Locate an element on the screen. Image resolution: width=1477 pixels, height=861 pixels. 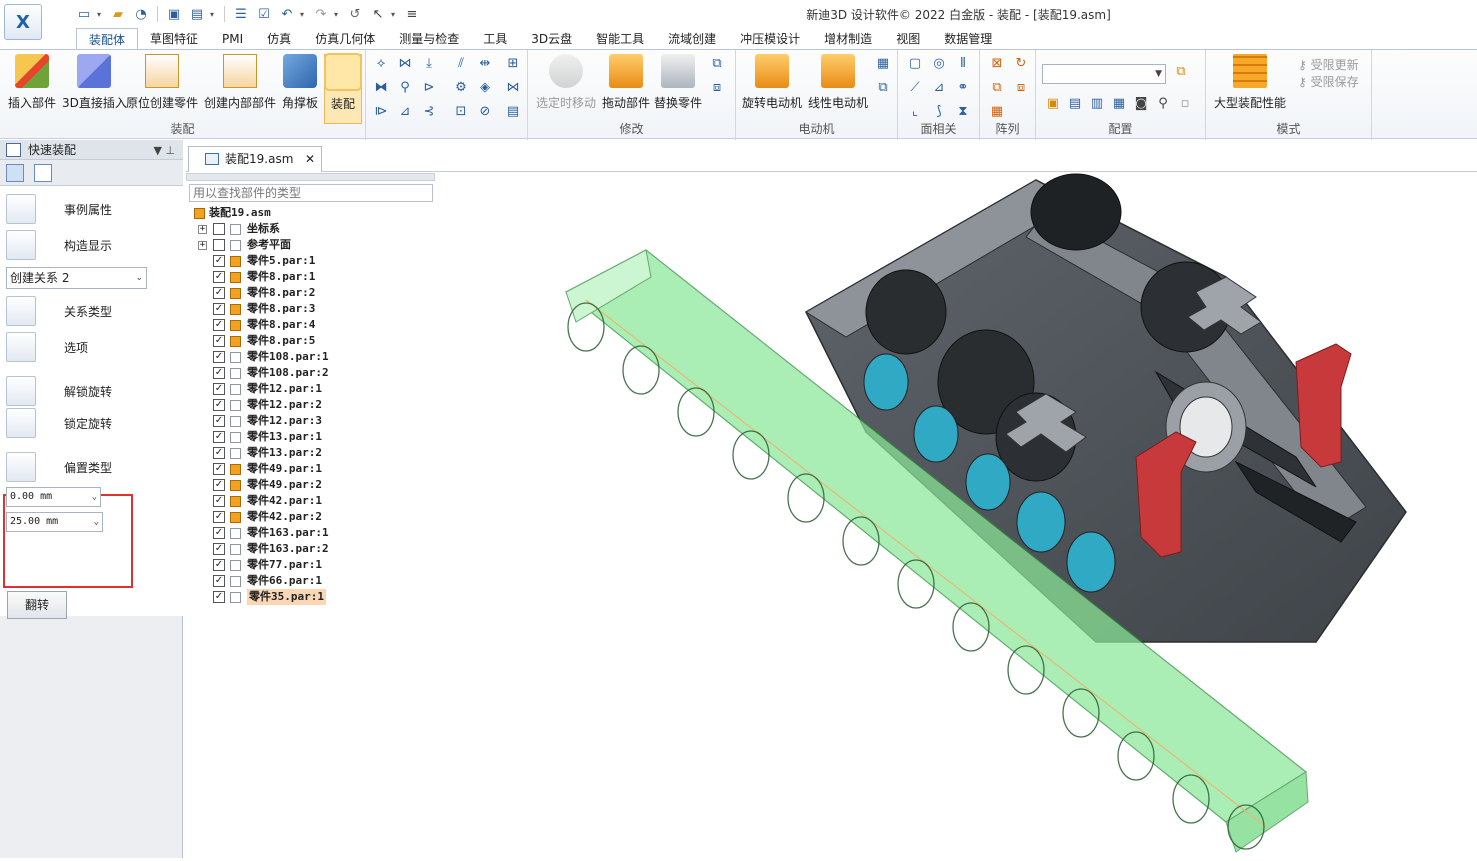
tree-part-row: ✓ 零件42.par:1 is located at coordinates (311, 501).